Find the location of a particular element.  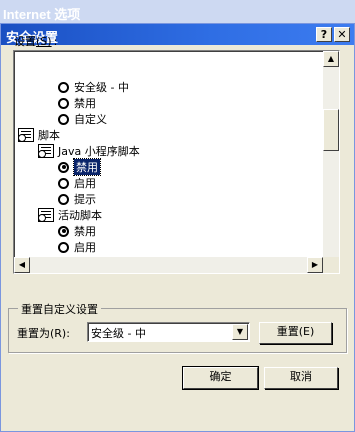

reset-group-title: 重置自定义设置 is located at coordinates (59, 309).